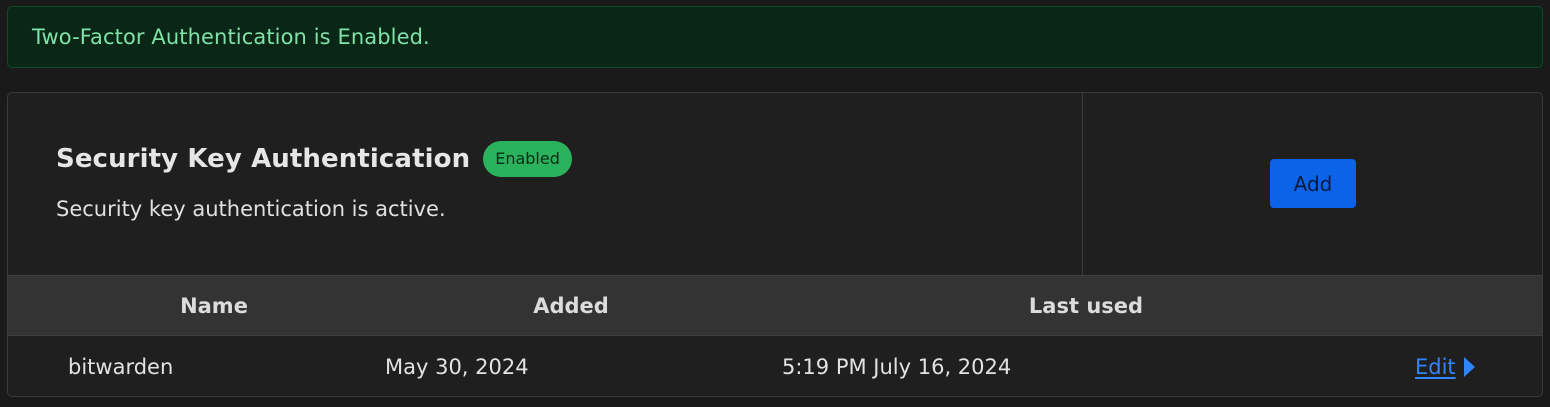 The height and width of the screenshot is (407, 1550). What do you see at coordinates (121, 367) in the screenshot?
I see `key-name-cell: bitwarden` at bounding box center [121, 367].